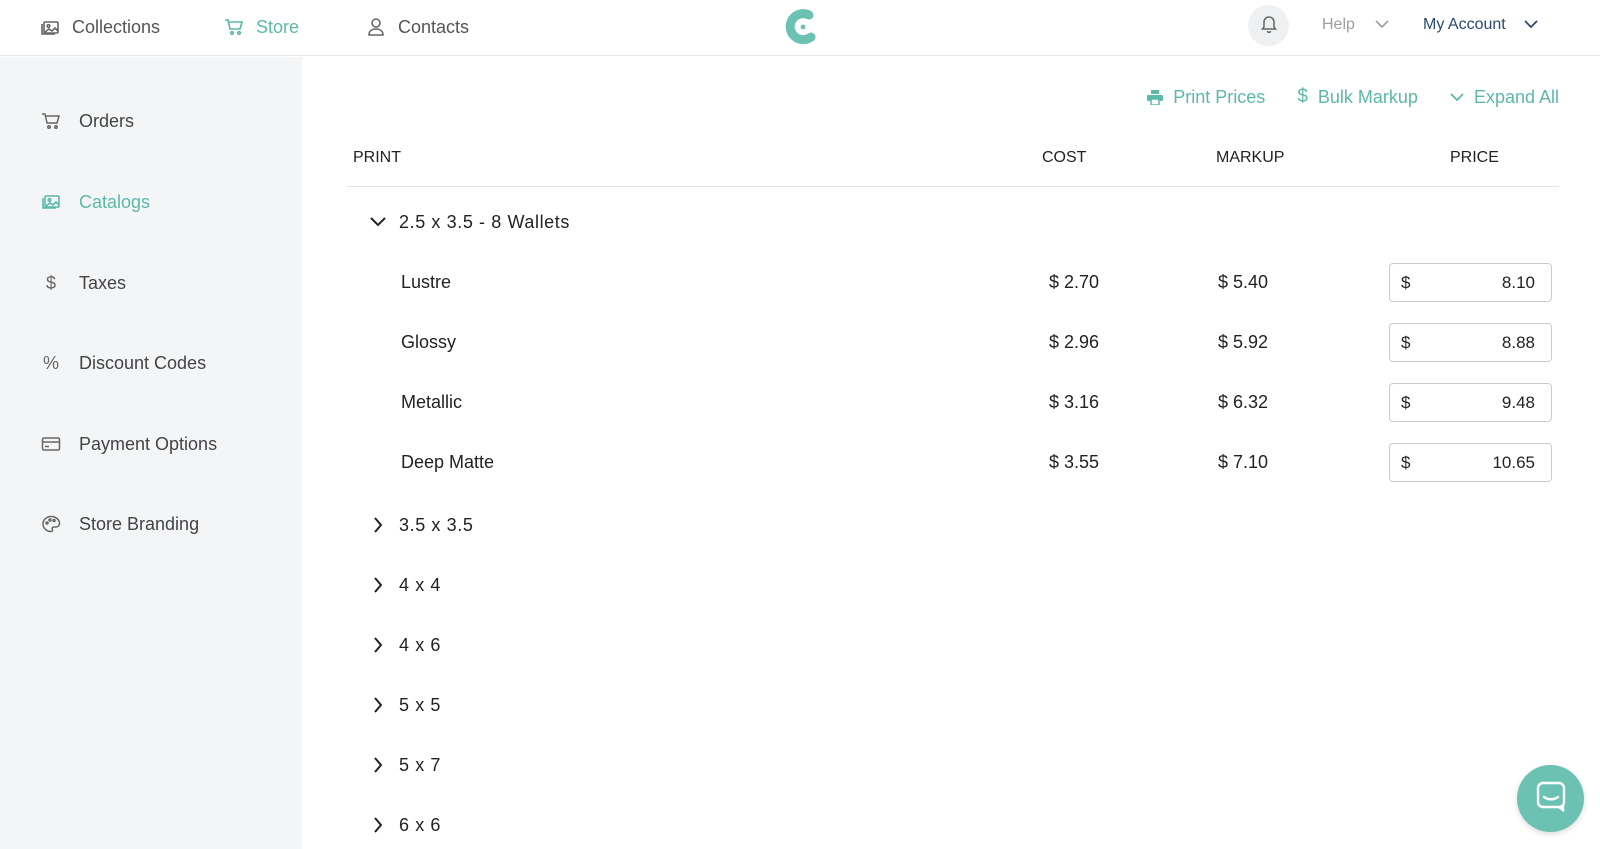 The height and width of the screenshot is (849, 1600). What do you see at coordinates (1516, 96) in the screenshot?
I see `expand-all-label: Expand All` at bounding box center [1516, 96].